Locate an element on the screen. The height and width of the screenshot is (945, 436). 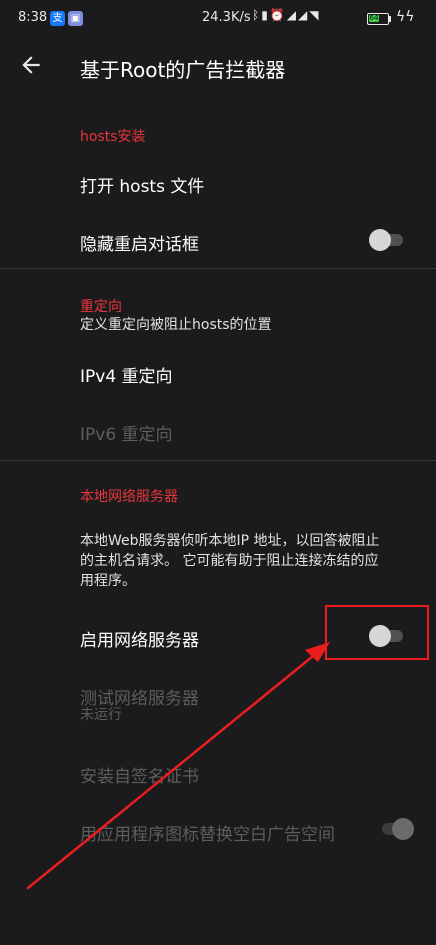
section-header-redirect: 重定向 is located at coordinates (101, 307).